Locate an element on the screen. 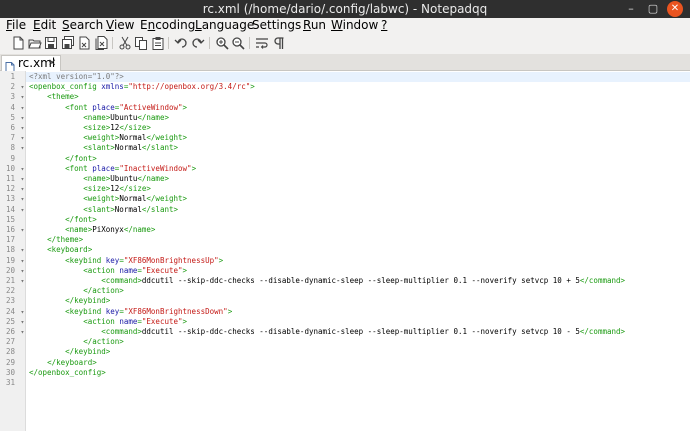 Image resolution: width=690 pixels, height=431 pixels. show-all-characters-icon is located at coordinates (278, 43).